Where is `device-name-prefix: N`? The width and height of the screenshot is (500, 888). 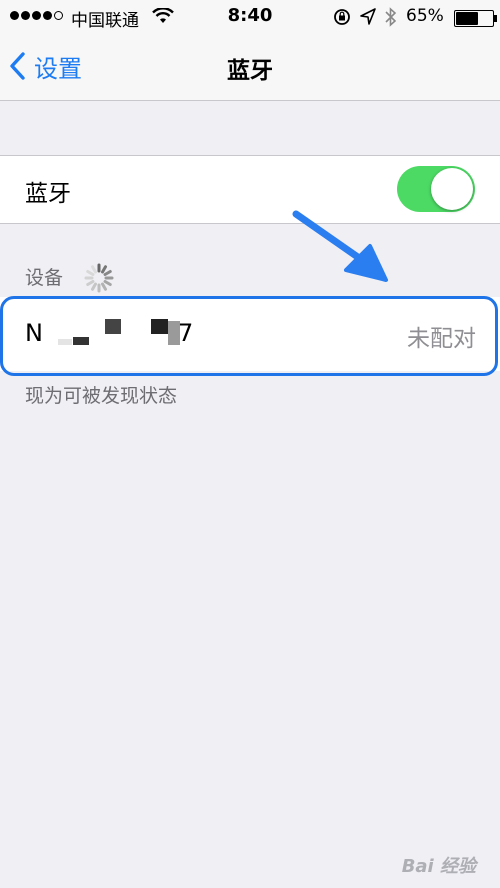
device-name-prefix: N is located at coordinates (34, 333).